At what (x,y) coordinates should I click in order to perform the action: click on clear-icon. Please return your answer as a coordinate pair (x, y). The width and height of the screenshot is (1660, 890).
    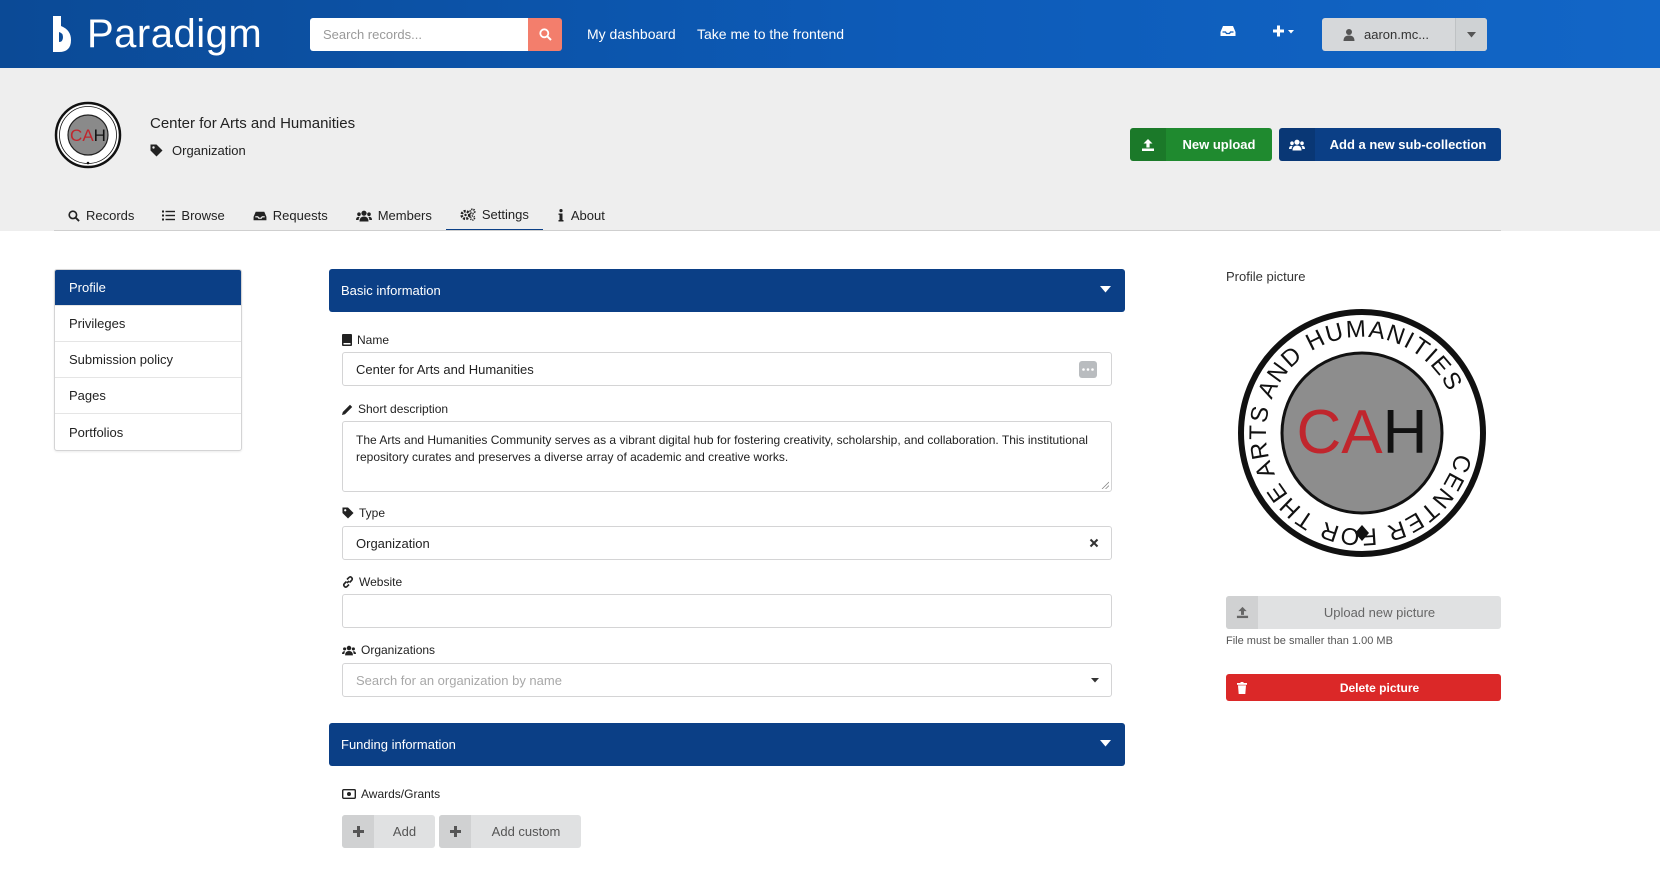
    Looking at the image, I should click on (1094, 543).